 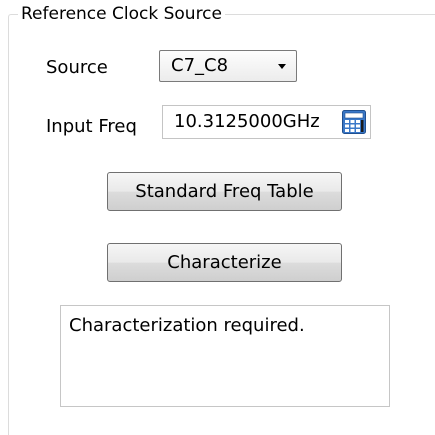 I want to click on source-label: Source, so click(x=77, y=67).